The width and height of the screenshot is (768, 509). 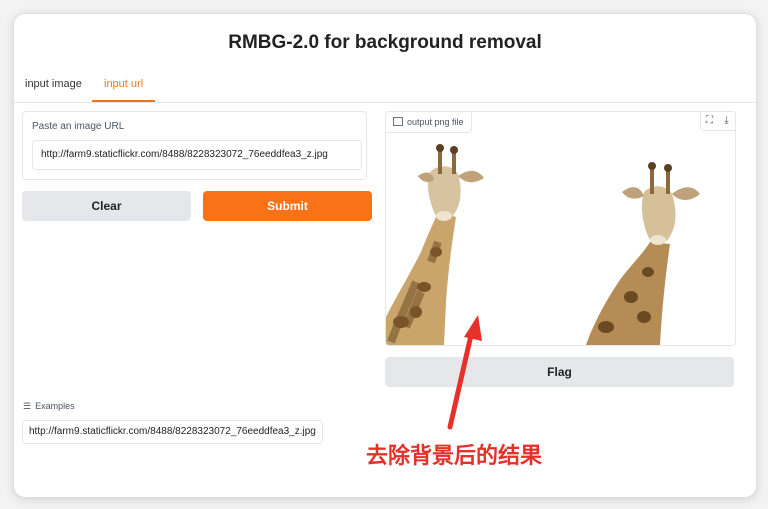 What do you see at coordinates (726, 121) in the screenshot?
I see `download-icon: ⤓` at bounding box center [726, 121].